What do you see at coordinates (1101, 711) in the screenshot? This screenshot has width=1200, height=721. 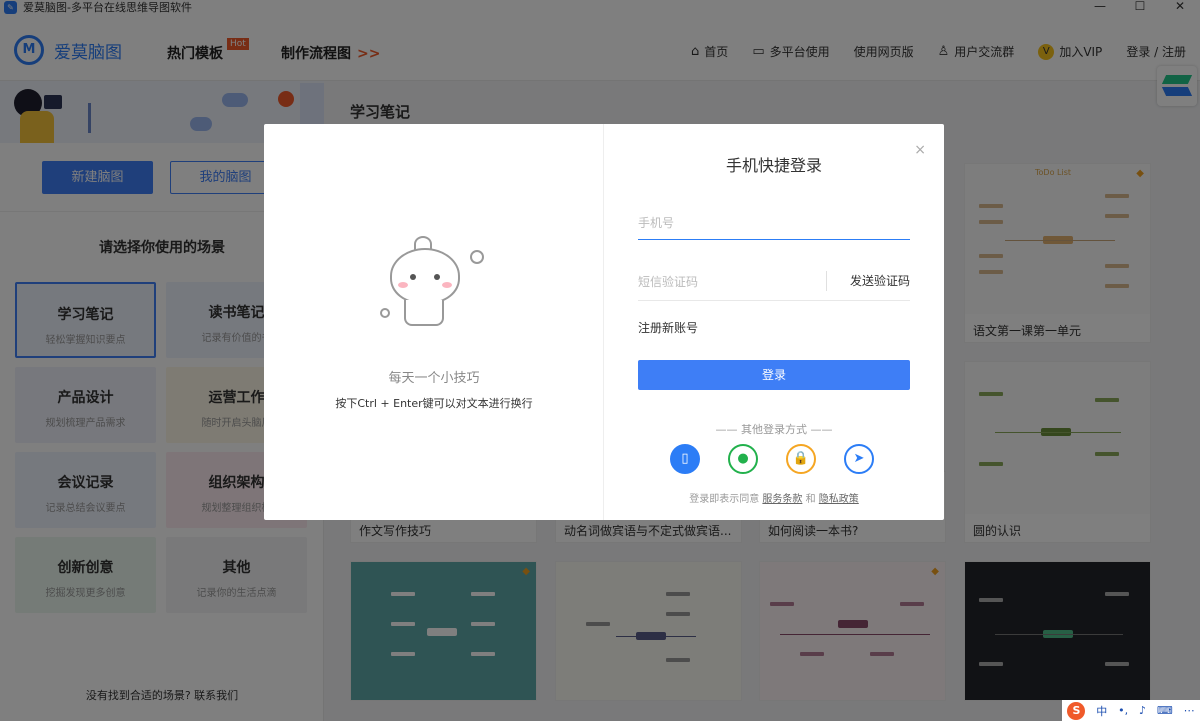 I see `ime-lang-toggle: 中` at bounding box center [1101, 711].